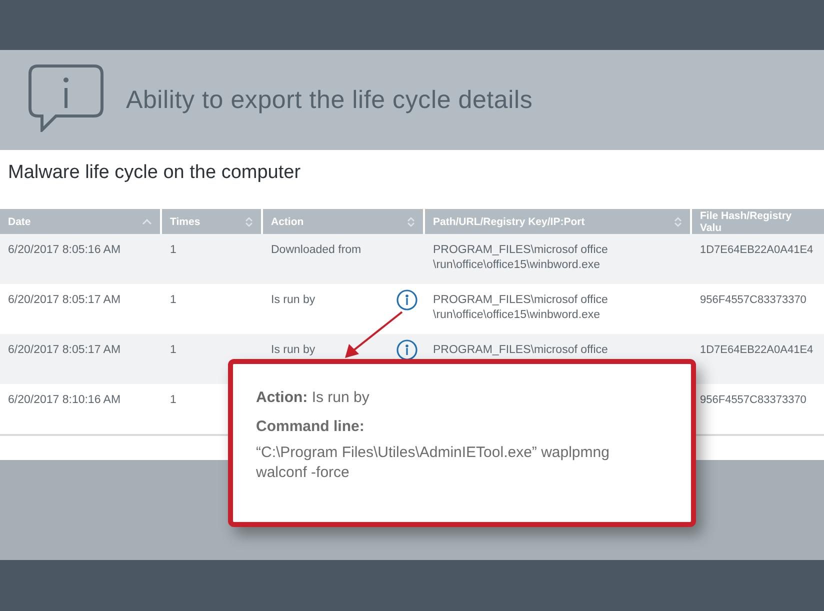 The height and width of the screenshot is (611, 824). What do you see at coordinates (311, 427) in the screenshot?
I see `tooltip-label: Command line:` at bounding box center [311, 427].